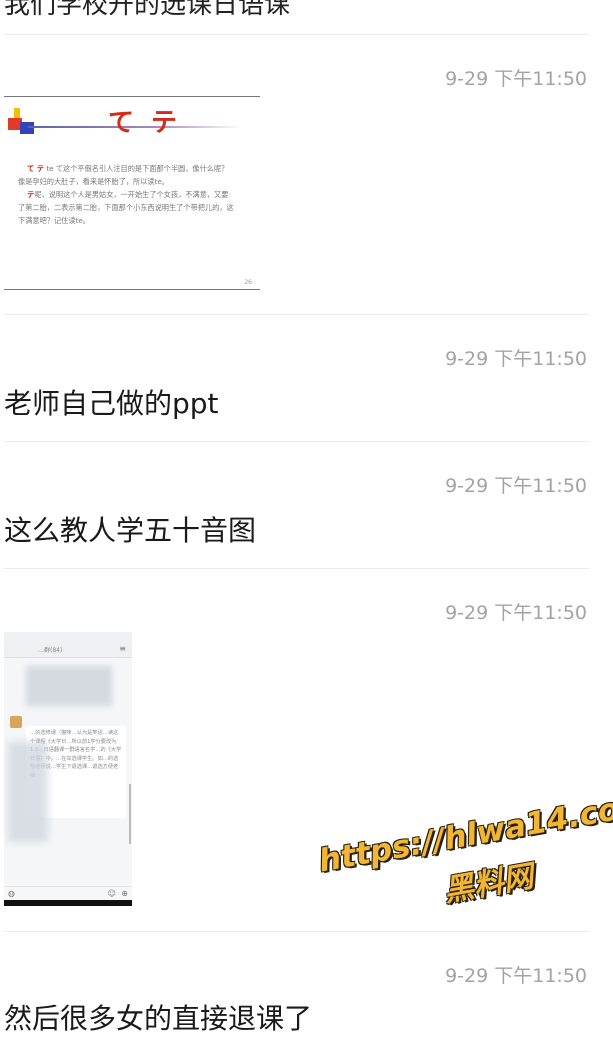  Describe the element at coordinates (145, 123) in the screenshot. I see `slide-kana-title: て テ` at that location.